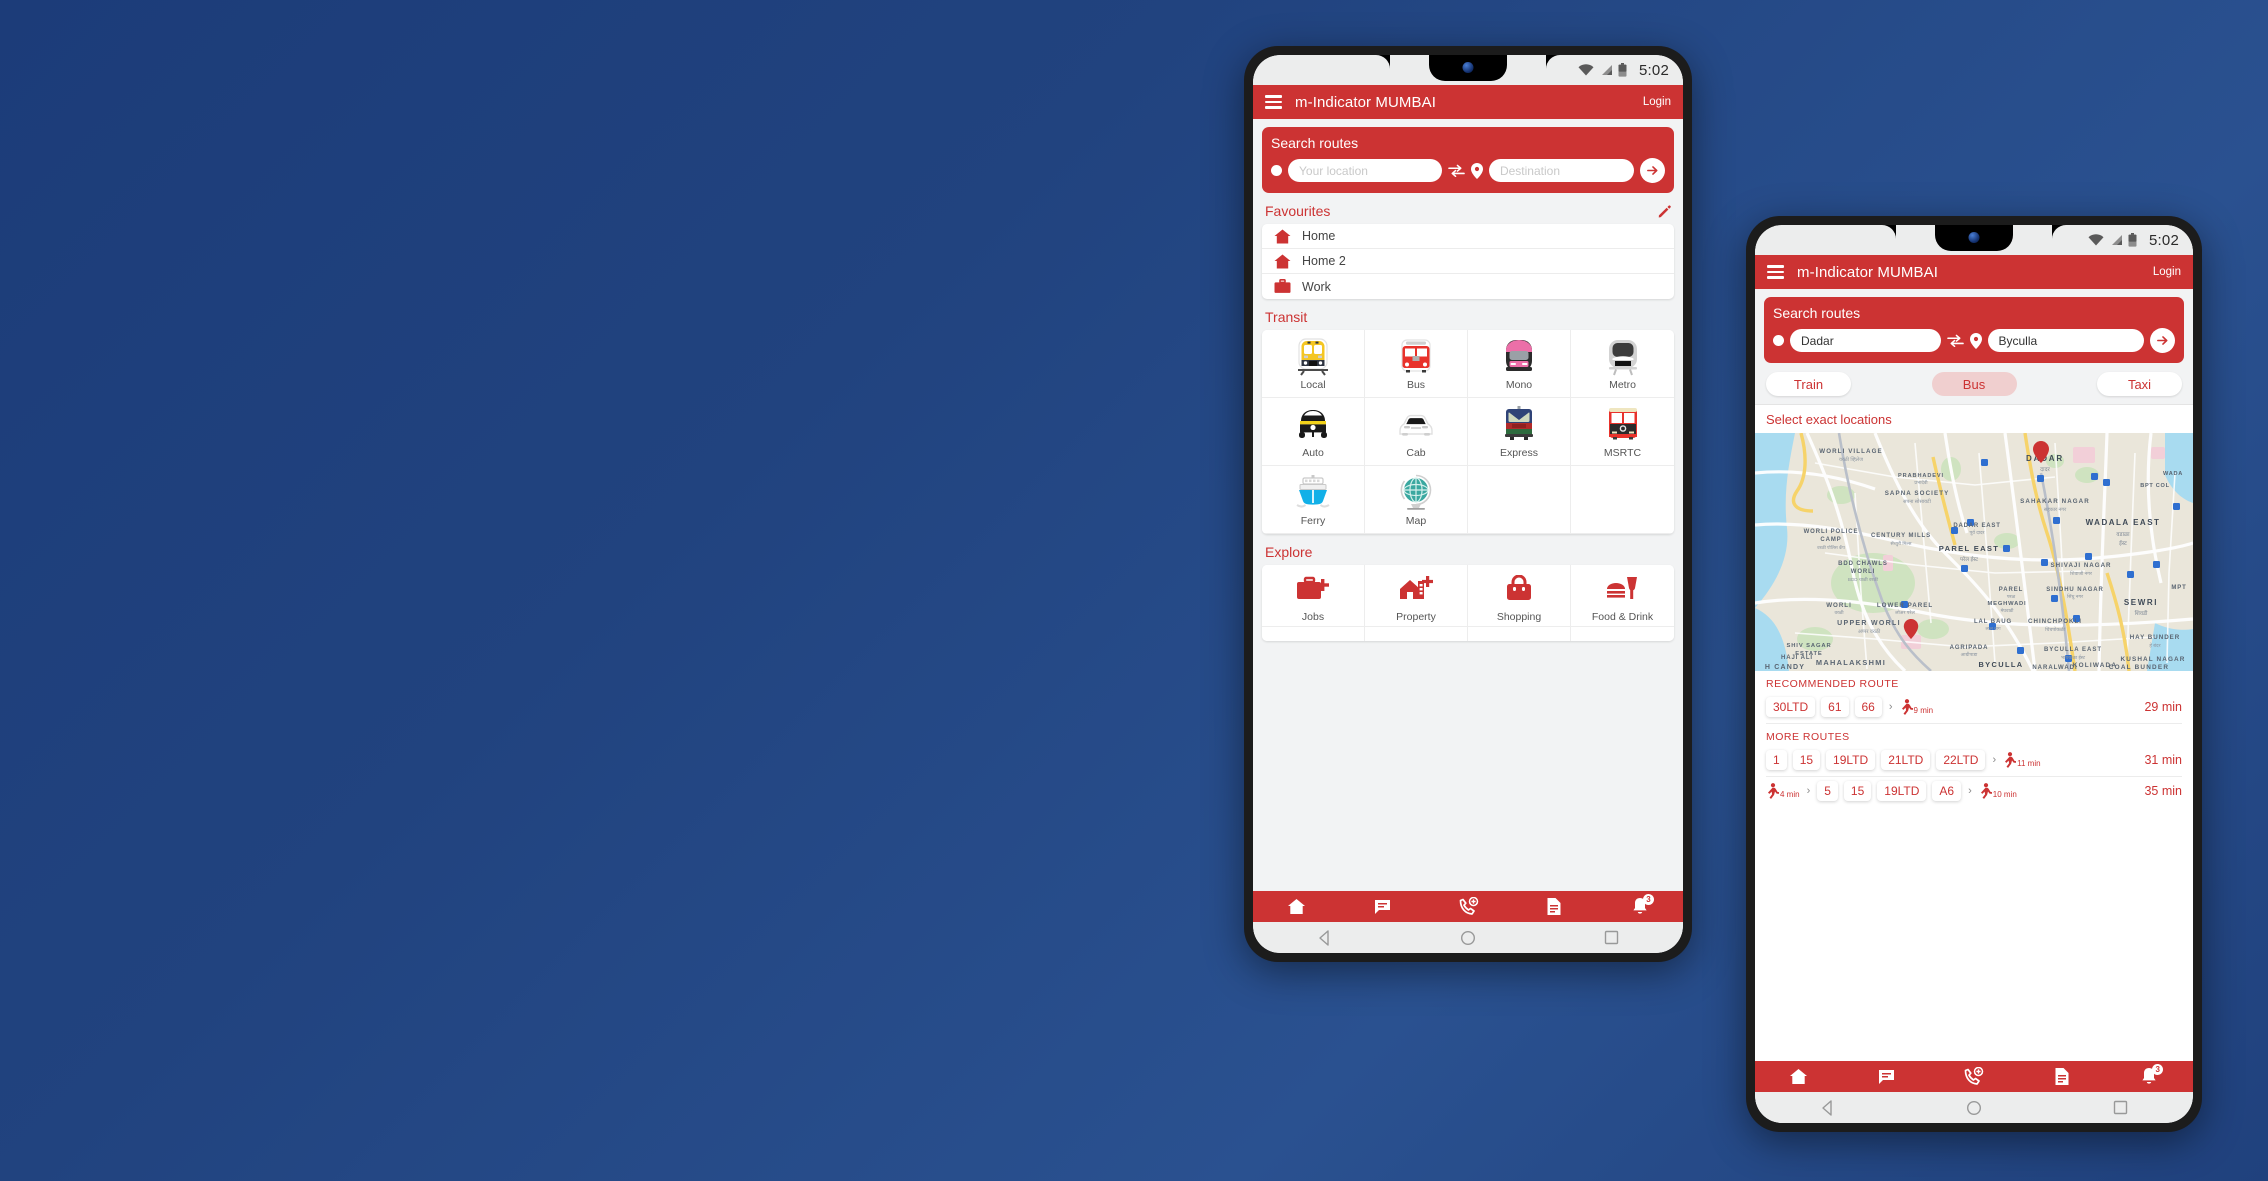  Describe the element at coordinates (2007, 604) in the screenshot. I see `svg-text: MEGHWADI` at that location.